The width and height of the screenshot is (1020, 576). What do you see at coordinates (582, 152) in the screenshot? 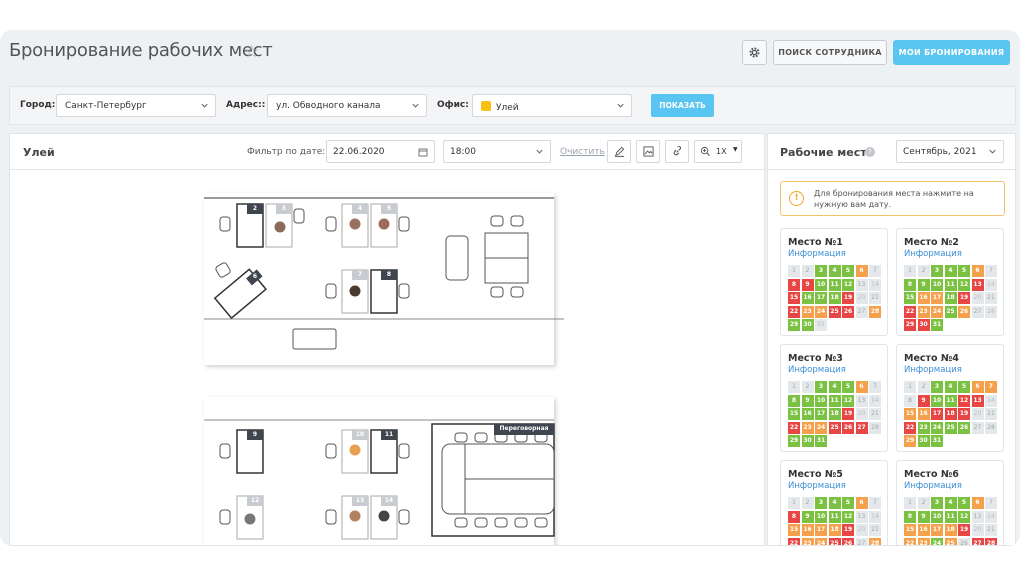
I see `clear-link: Очистить` at bounding box center [582, 152].